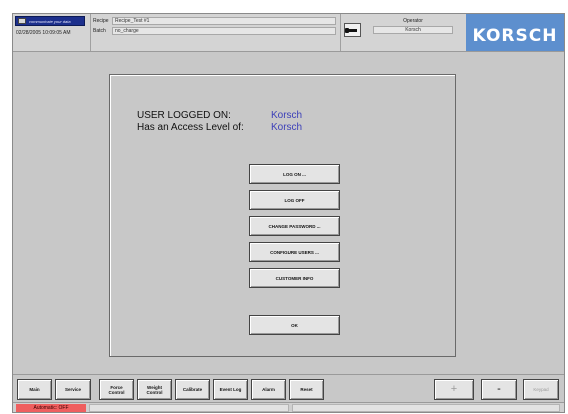  What do you see at coordinates (294, 325) in the screenshot?
I see `ok-button: OK` at bounding box center [294, 325].